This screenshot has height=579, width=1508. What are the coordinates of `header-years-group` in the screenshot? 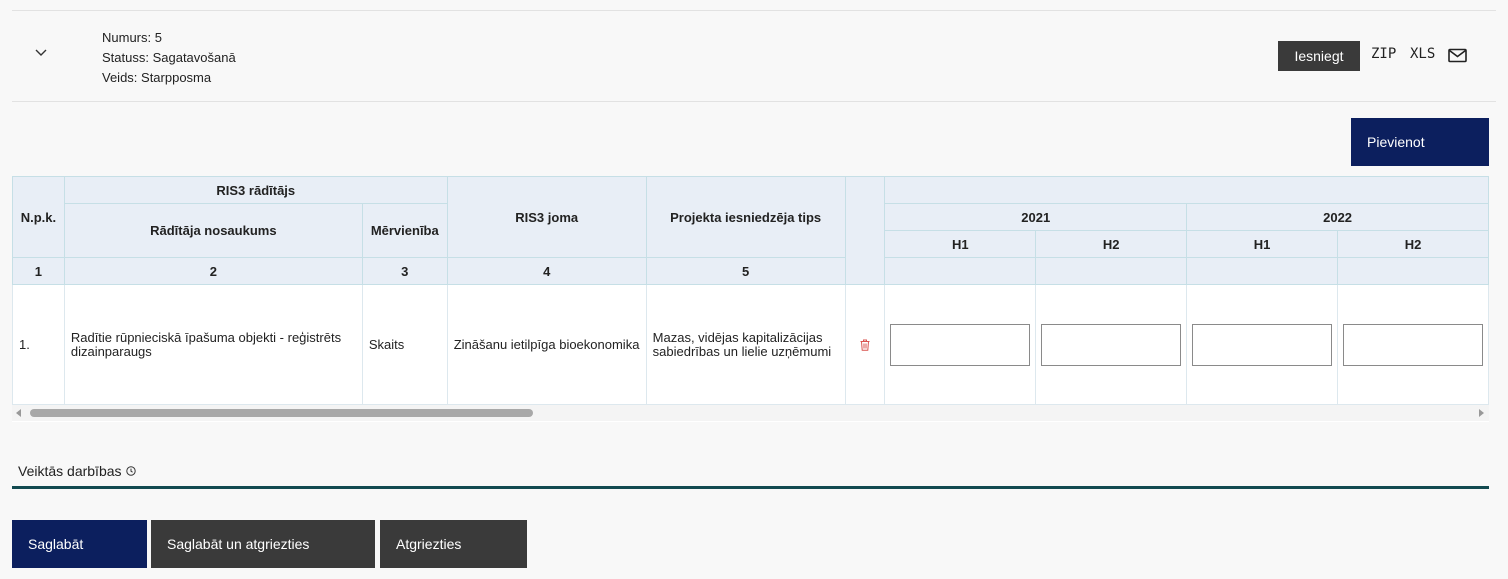 It's located at (1186, 190).